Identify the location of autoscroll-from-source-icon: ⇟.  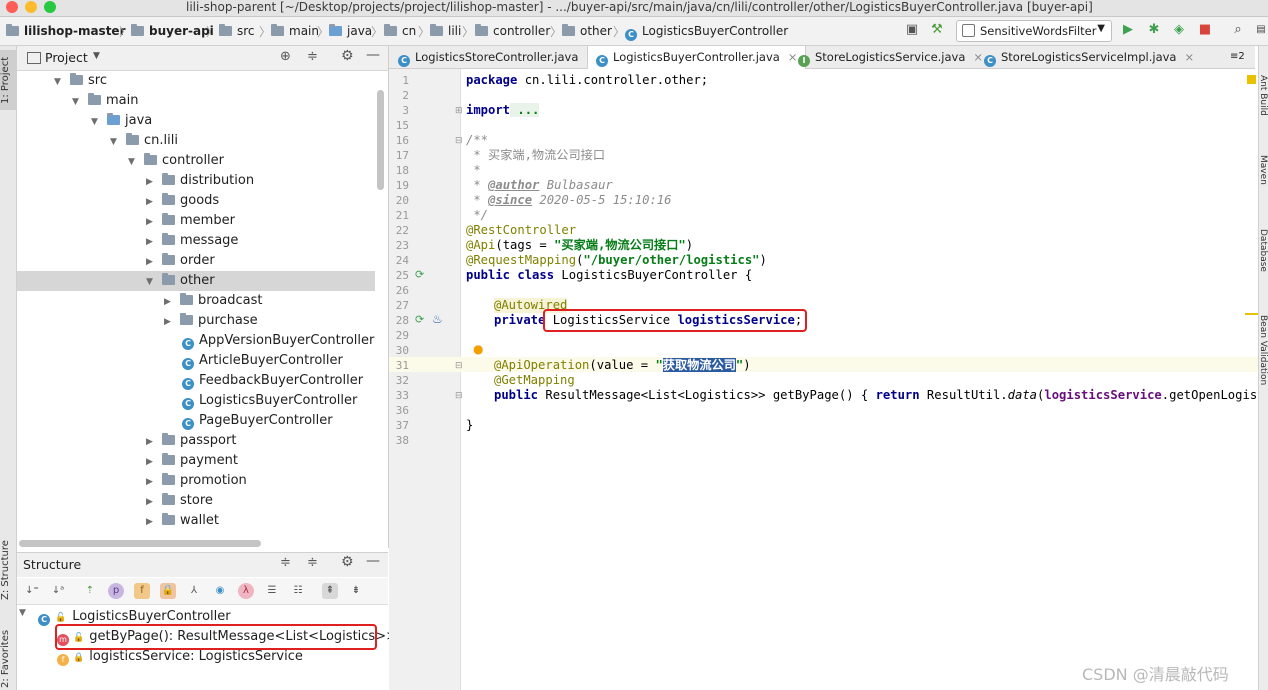
(356, 591).